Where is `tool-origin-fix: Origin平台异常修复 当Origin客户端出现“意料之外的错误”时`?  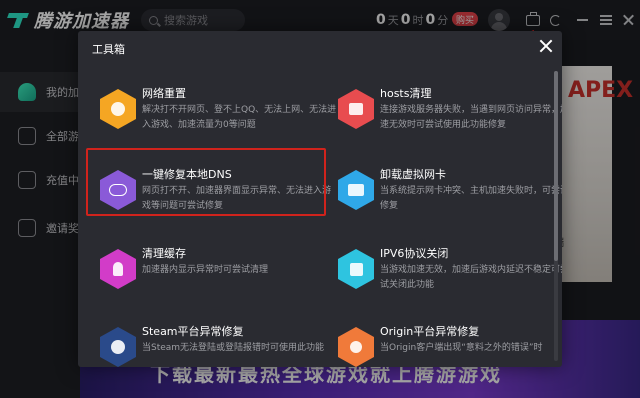
tool-origin-fix: Origin平台异常修复 当Origin客户端出现“意料之外的错误”时 is located at coordinates (450, 344).